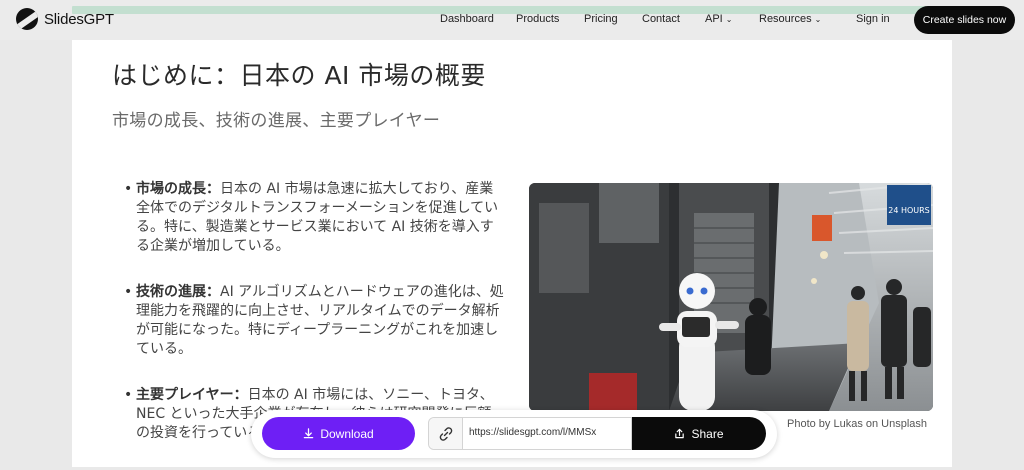 The image size is (1024, 470). What do you see at coordinates (347, 433) in the screenshot?
I see `download-label: Download` at bounding box center [347, 433].